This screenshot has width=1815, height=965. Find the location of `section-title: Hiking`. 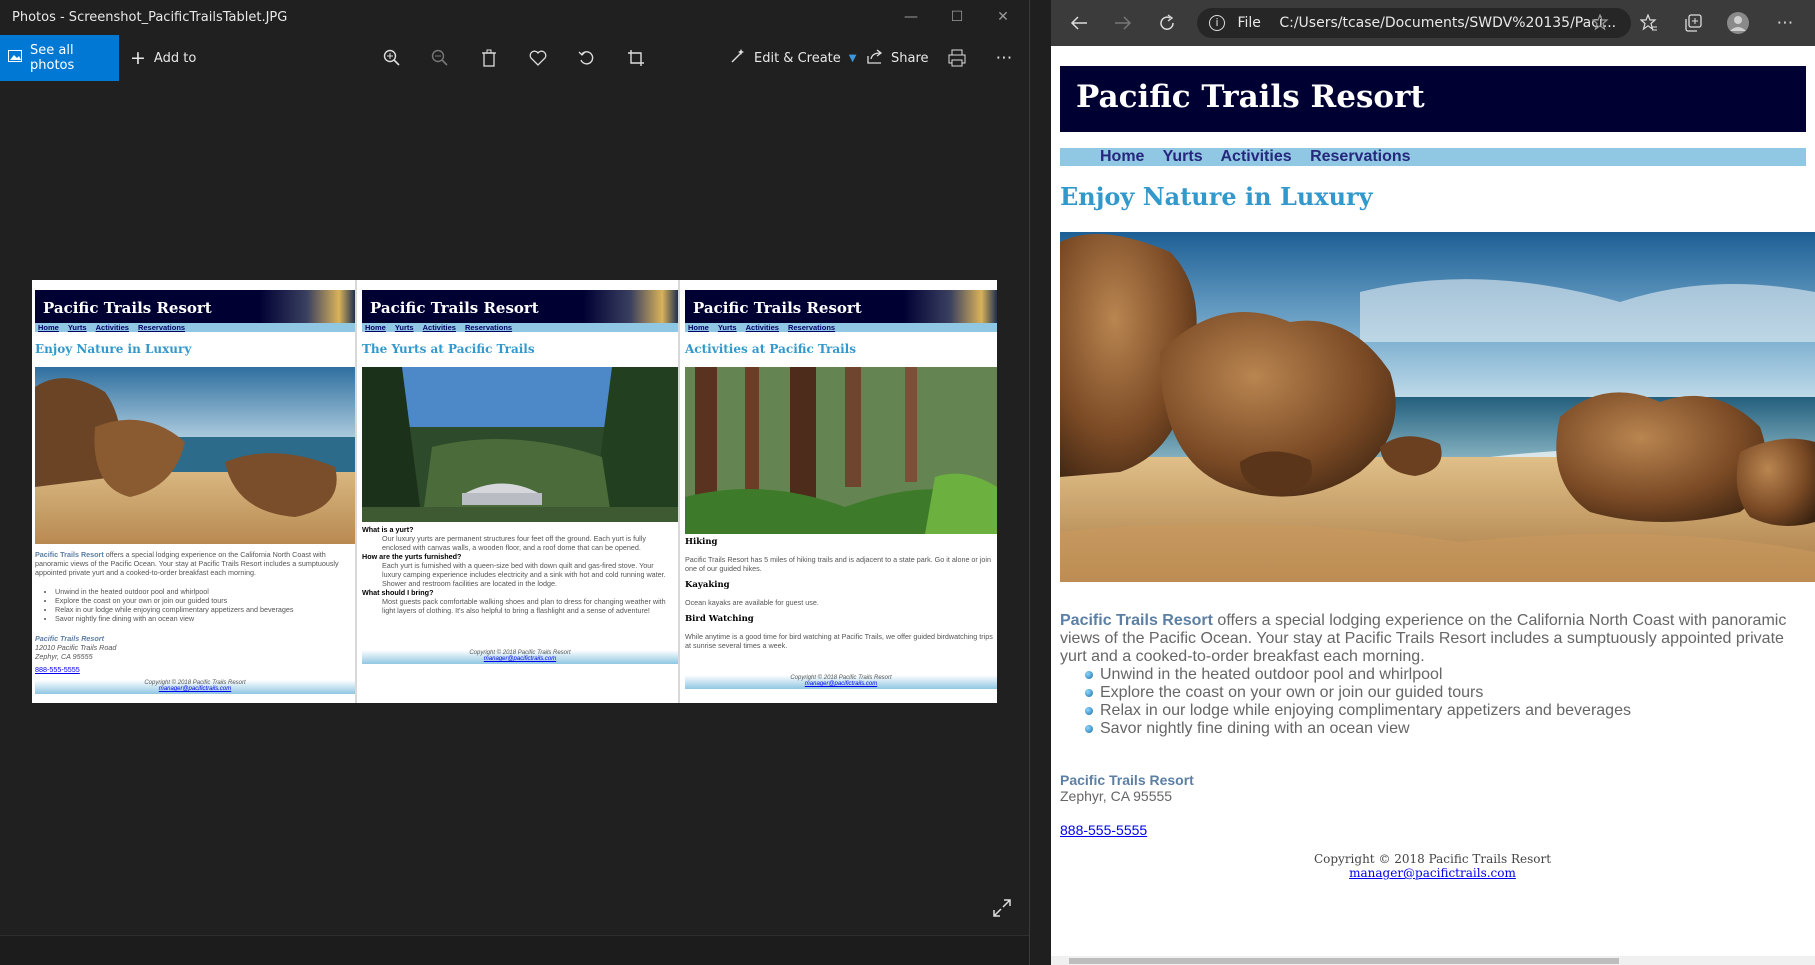

section-title: Hiking is located at coordinates (701, 542).